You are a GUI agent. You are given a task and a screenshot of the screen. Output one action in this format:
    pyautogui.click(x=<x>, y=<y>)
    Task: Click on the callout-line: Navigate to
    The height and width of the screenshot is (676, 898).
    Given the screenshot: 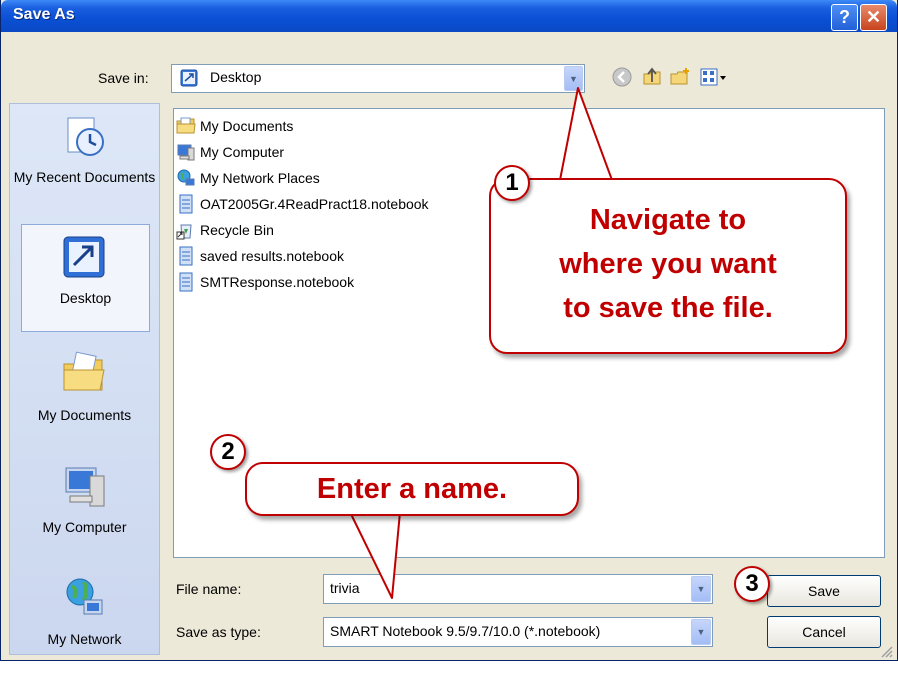 What is the action you would take?
    pyautogui.click(x=668, y=220)
    